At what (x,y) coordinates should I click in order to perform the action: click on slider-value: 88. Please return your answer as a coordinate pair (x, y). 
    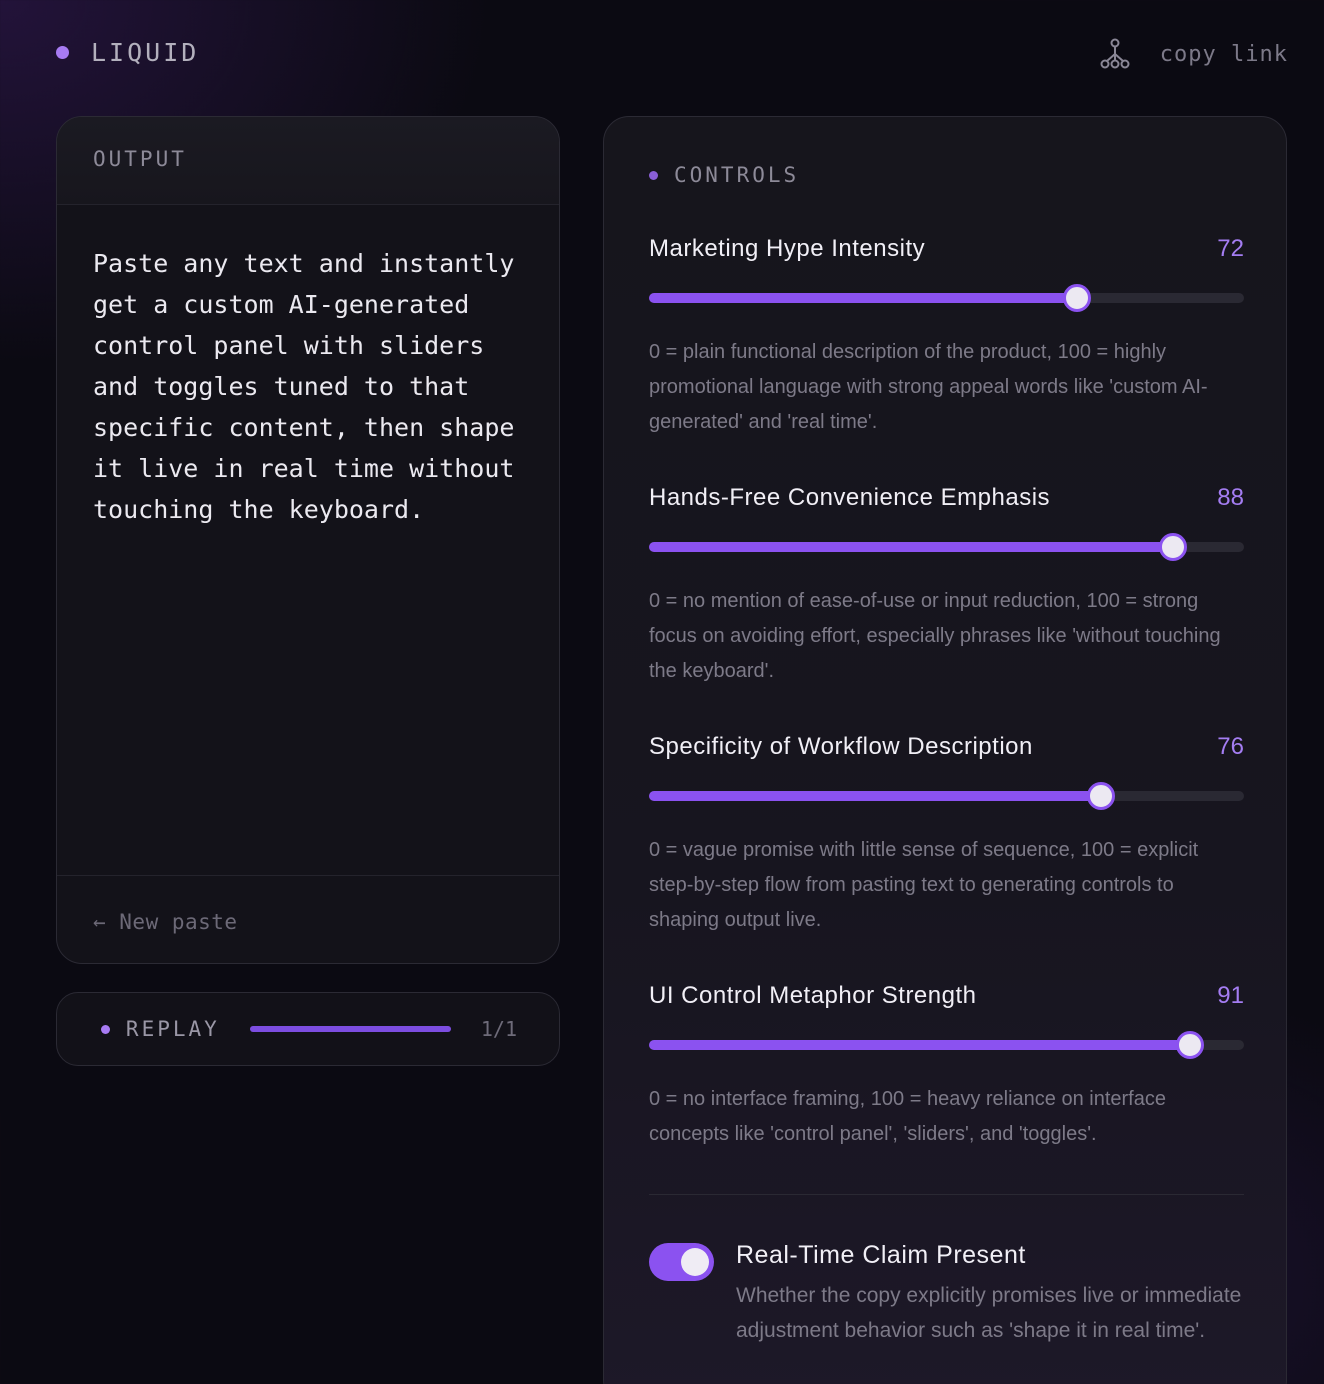
    Looking at the image, I should click on (1230, 497).